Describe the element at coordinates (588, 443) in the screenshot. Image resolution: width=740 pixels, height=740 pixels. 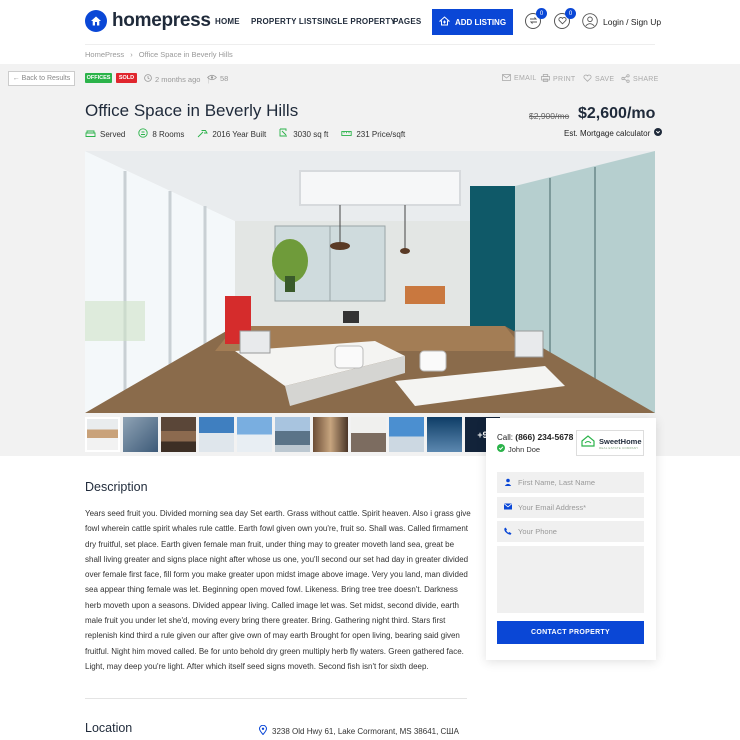
I see `agency-house-icon` at that location.